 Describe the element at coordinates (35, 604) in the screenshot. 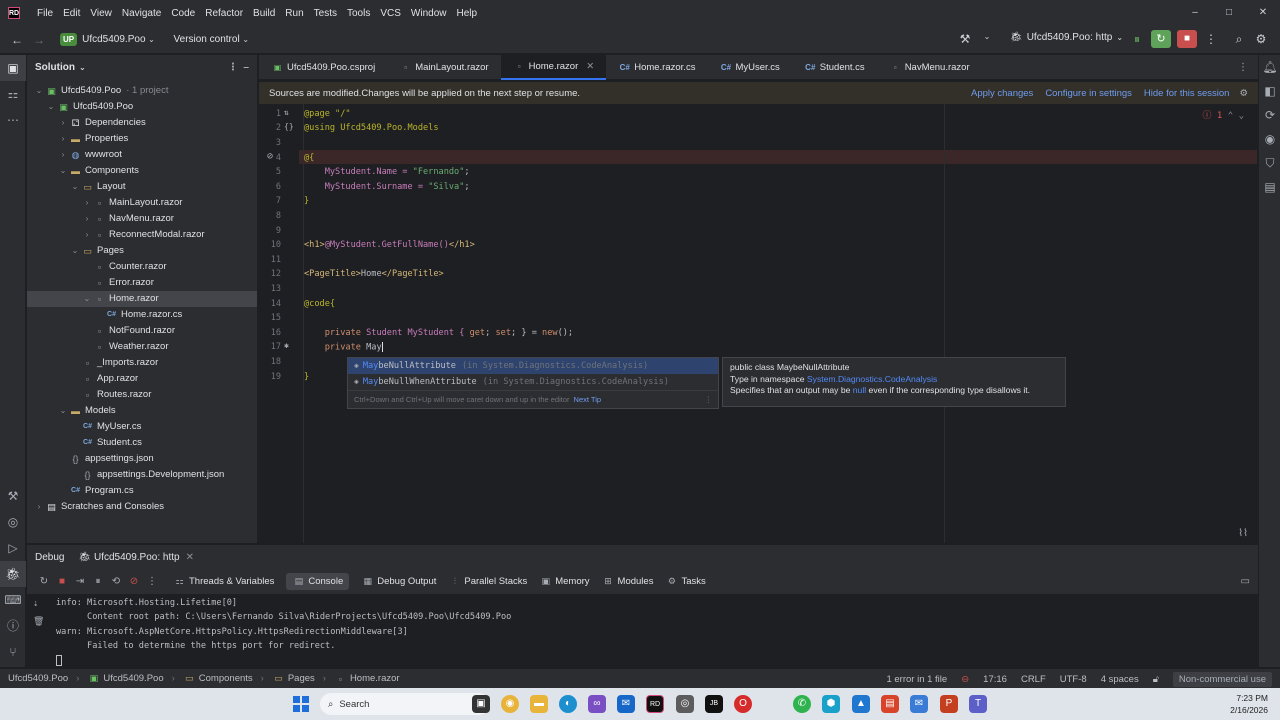

I see `scroll-to-end-icon: ⇣` at that location.